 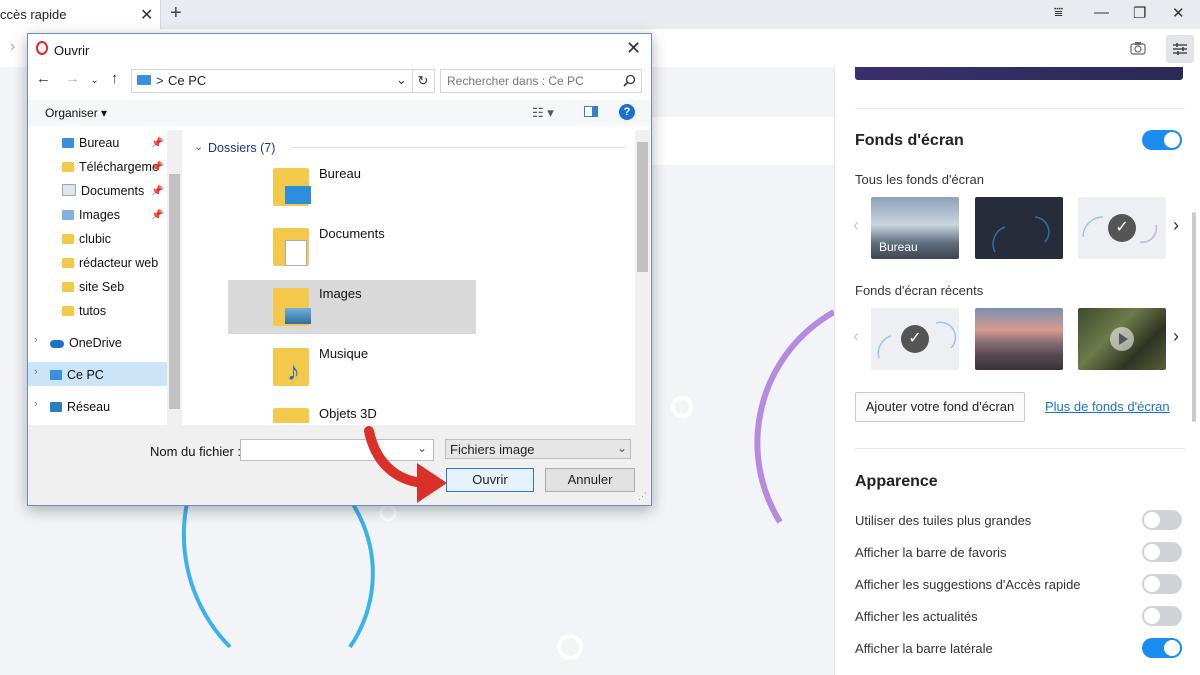 I want to click on tab-speed-dial: ccès rapide ✕, so click(x=80, y=14).